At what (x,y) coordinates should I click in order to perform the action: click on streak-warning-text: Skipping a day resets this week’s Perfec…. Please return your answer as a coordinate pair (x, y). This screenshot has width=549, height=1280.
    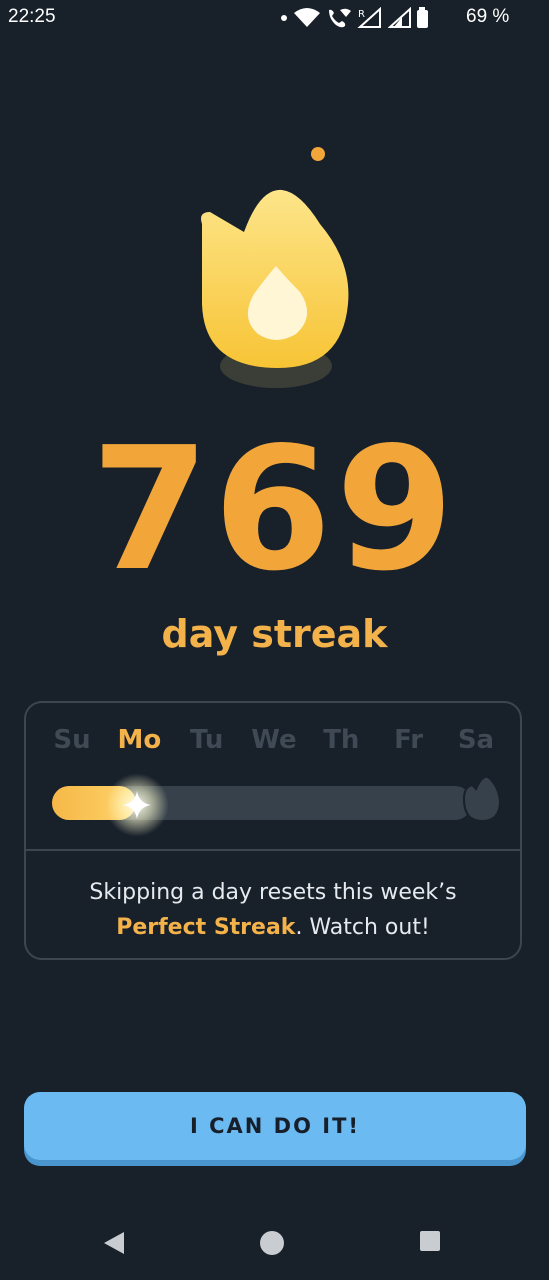
    Looking at the image, I should click on (273, 910).